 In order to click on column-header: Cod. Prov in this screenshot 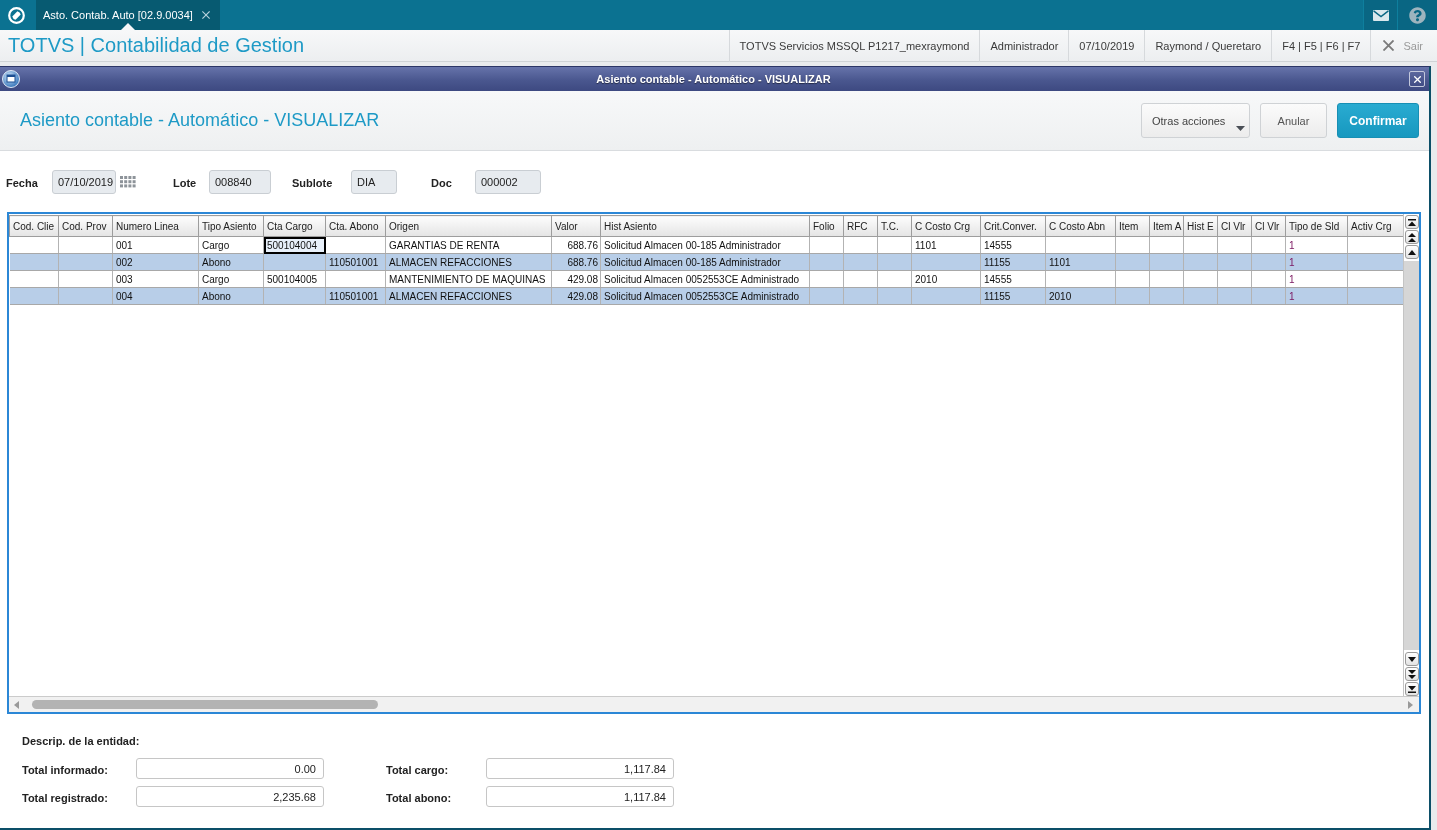, I will do `click(85, 226)`.